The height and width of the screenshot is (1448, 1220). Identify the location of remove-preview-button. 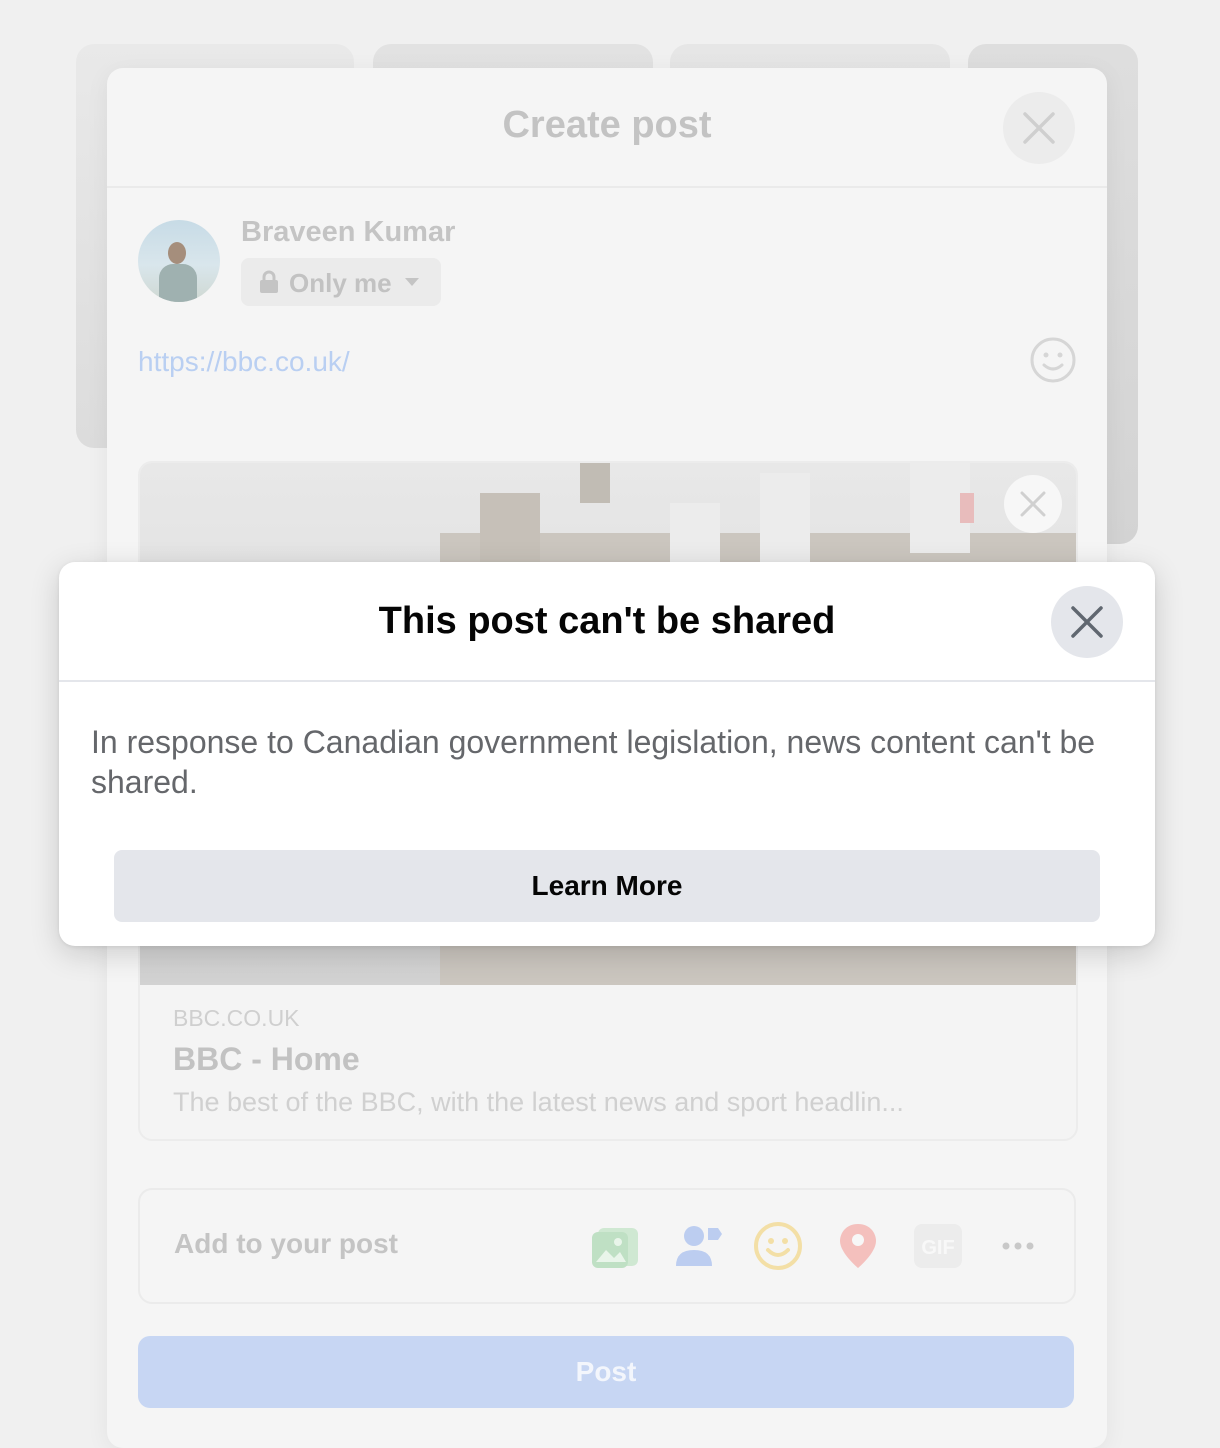
(1033, 504).